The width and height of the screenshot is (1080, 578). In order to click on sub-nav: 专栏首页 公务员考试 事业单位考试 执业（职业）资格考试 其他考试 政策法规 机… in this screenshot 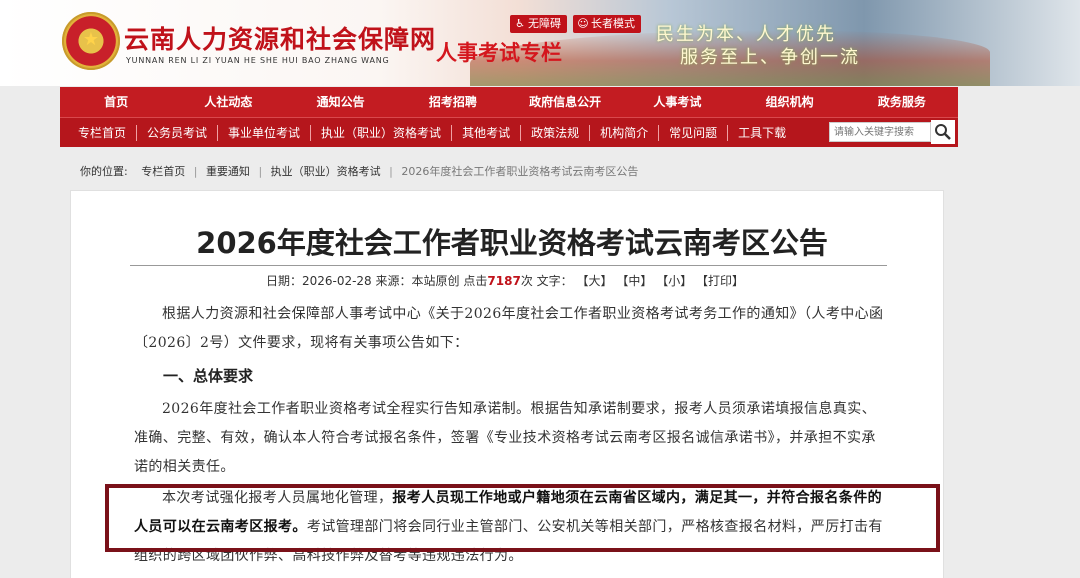, I will do `click(509, 132)`.